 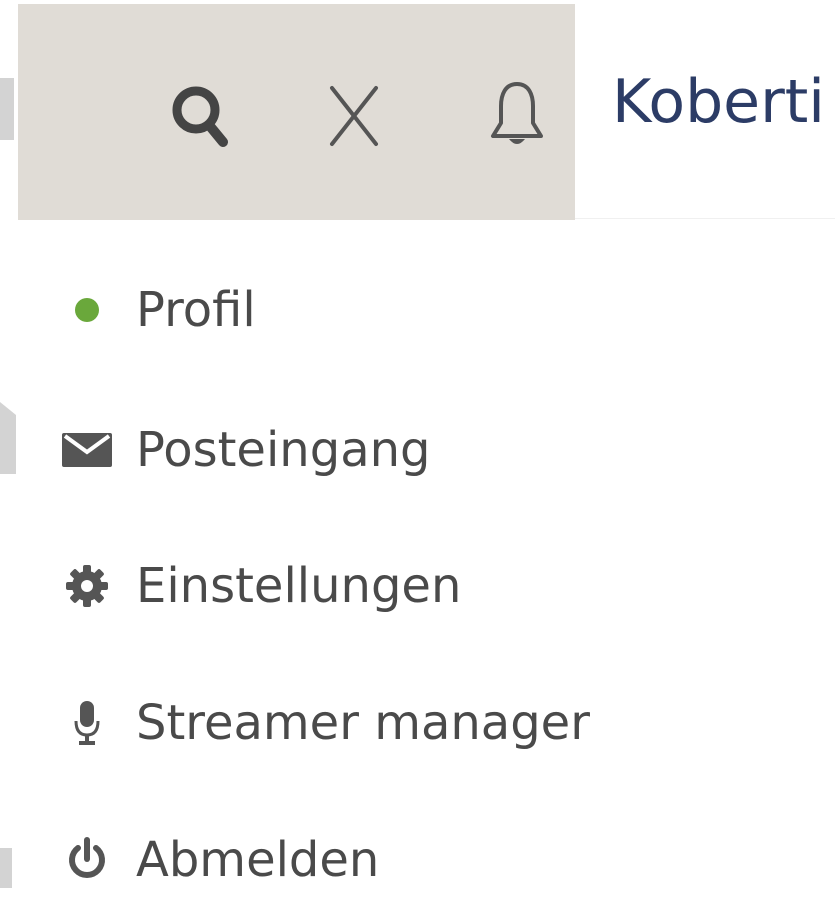 I want to click on menu-item-streamer-manager: Streamer manager, so click(x=420, y=723).